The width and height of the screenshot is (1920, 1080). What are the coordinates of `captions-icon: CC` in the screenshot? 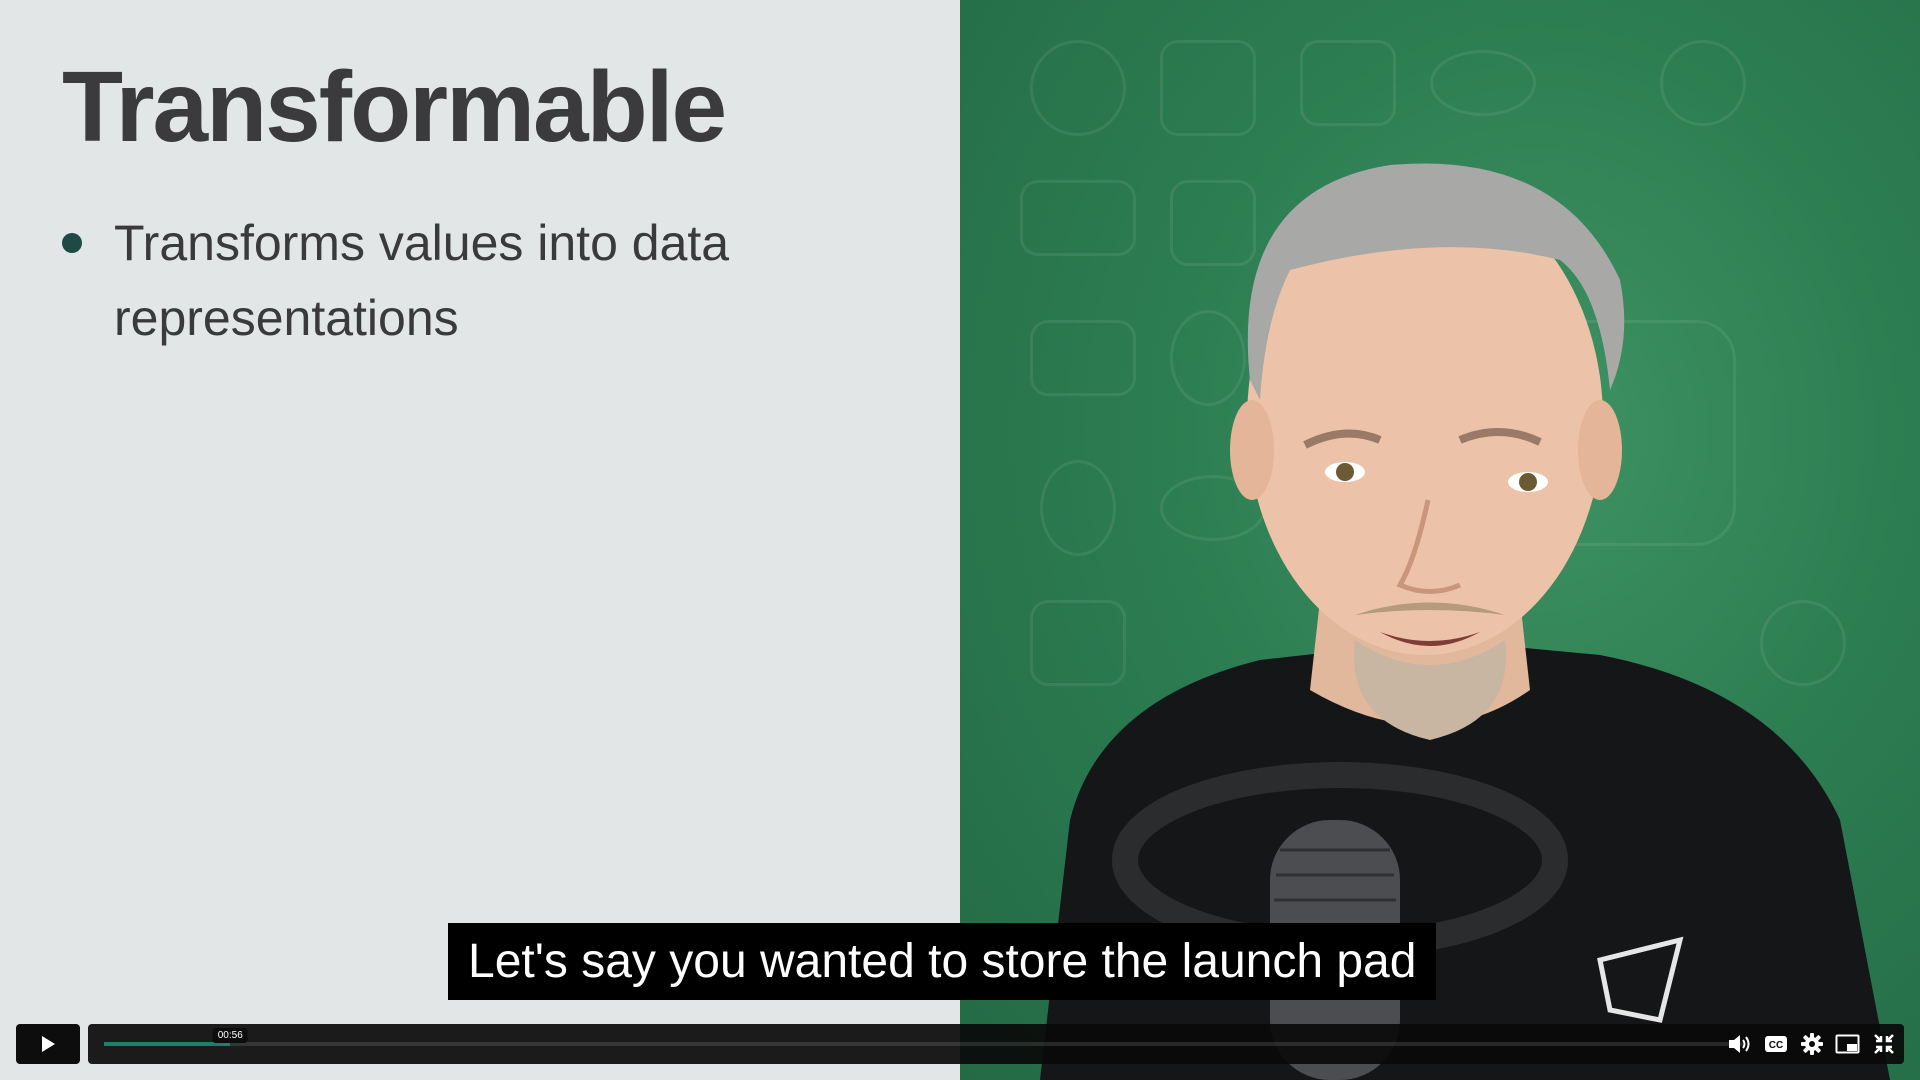 It's located at (1775, 1044).